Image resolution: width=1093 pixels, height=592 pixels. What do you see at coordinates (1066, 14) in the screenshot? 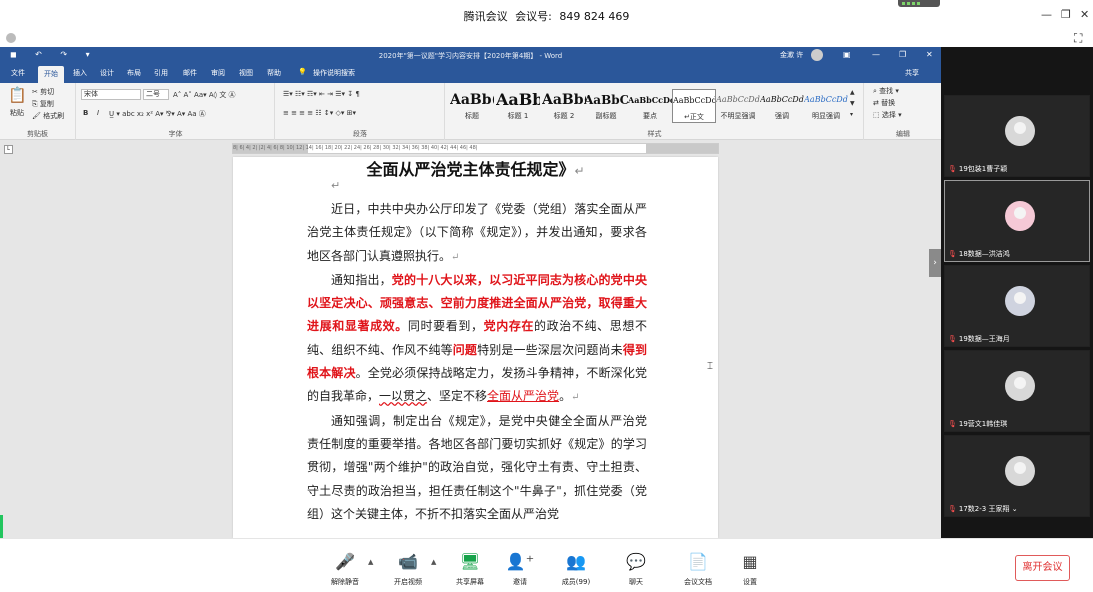
I see `restore-button: ❐` at bounding box center [1066, 14].